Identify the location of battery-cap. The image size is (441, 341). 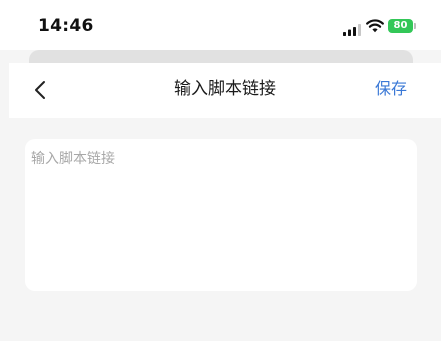
(415, 26).